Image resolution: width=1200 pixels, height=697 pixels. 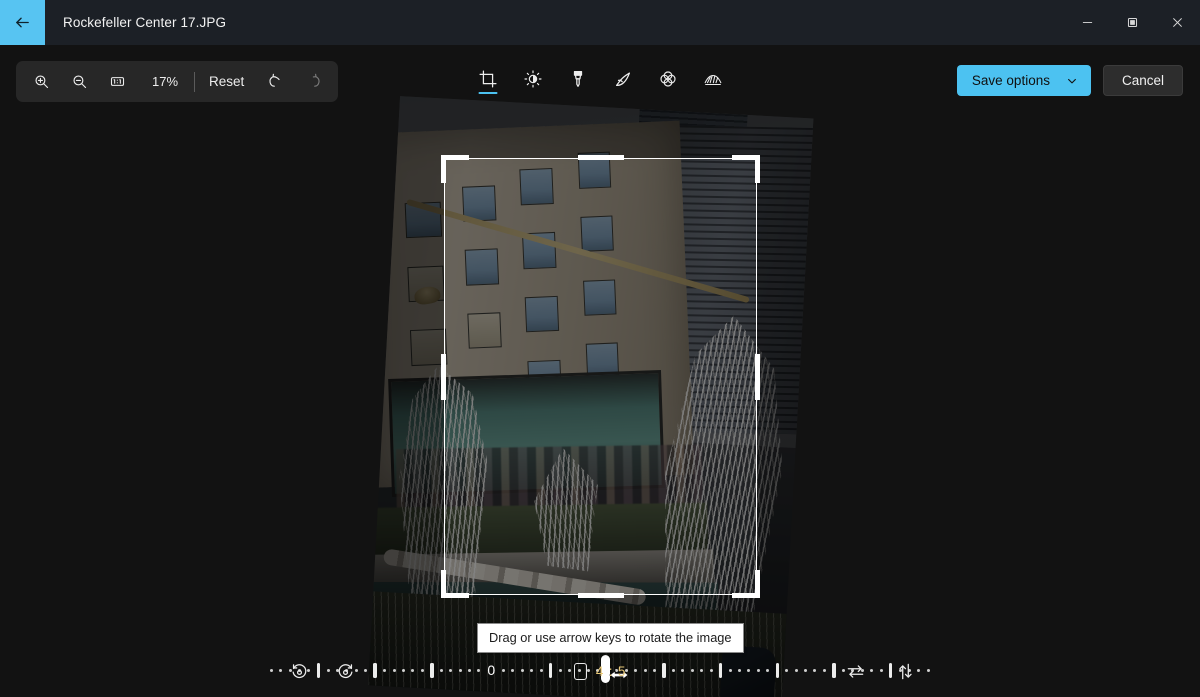 I want to click on maximize-icon, so click(x=1132, y=22).